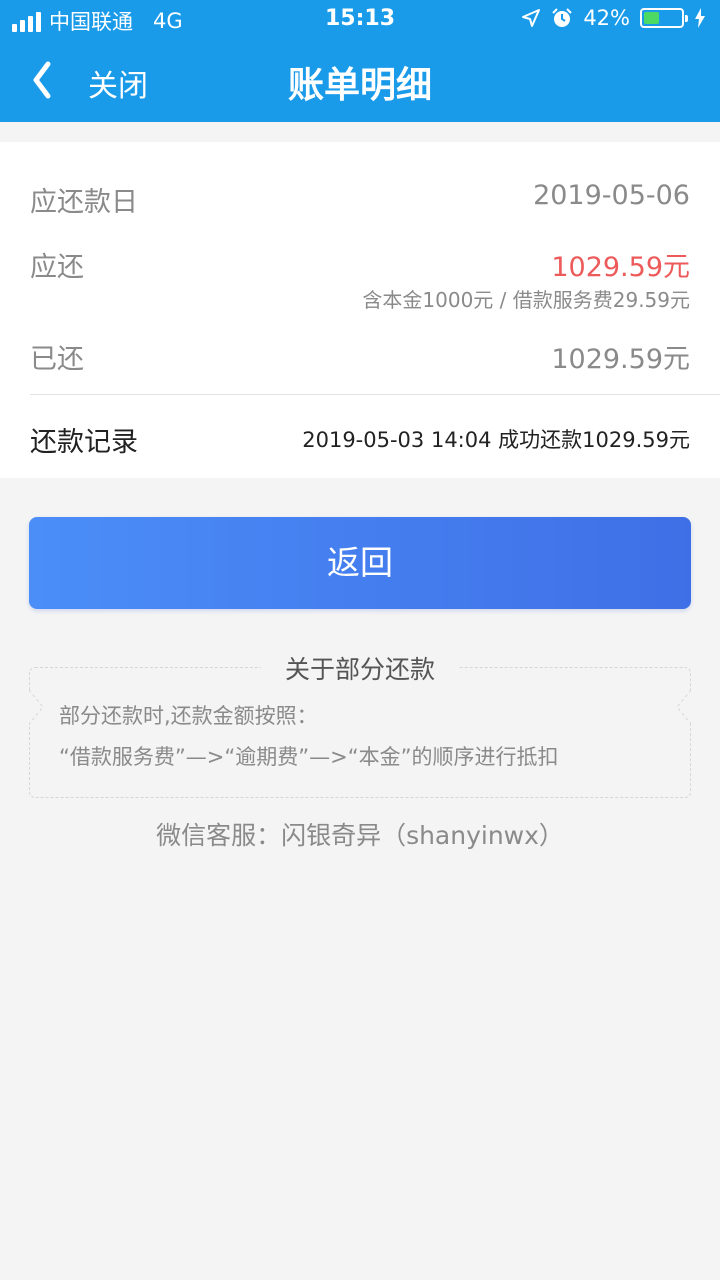 This screenshot has width=720, height=1280. Describe the element at coordinates (526, 300) in the screenshot. I see `payable-breakdown: 含本金1000元 / 借款服务费29.59元` at that location.